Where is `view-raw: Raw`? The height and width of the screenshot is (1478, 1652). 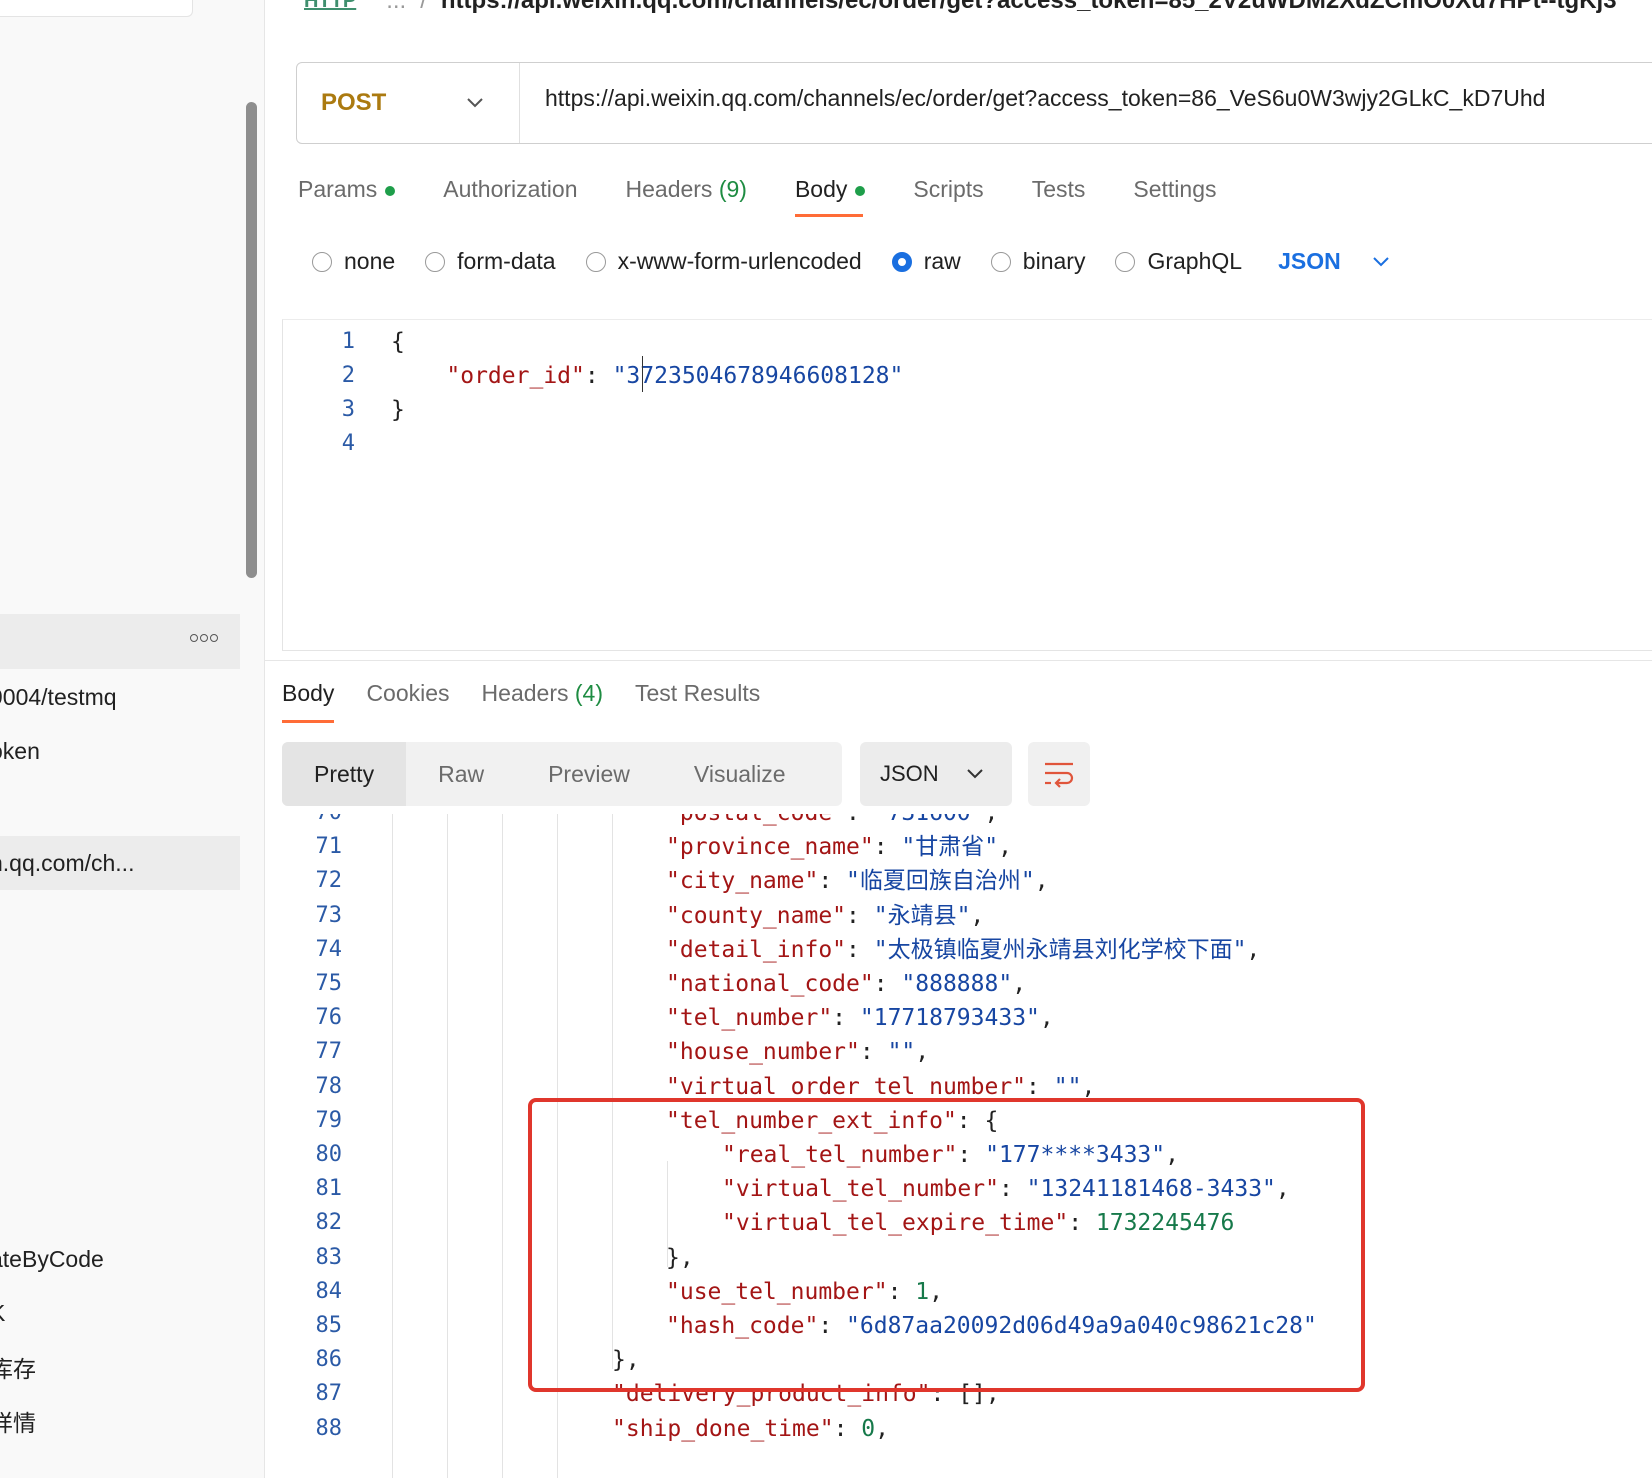
view-raw: Raw is located at coordinates (461, 774).